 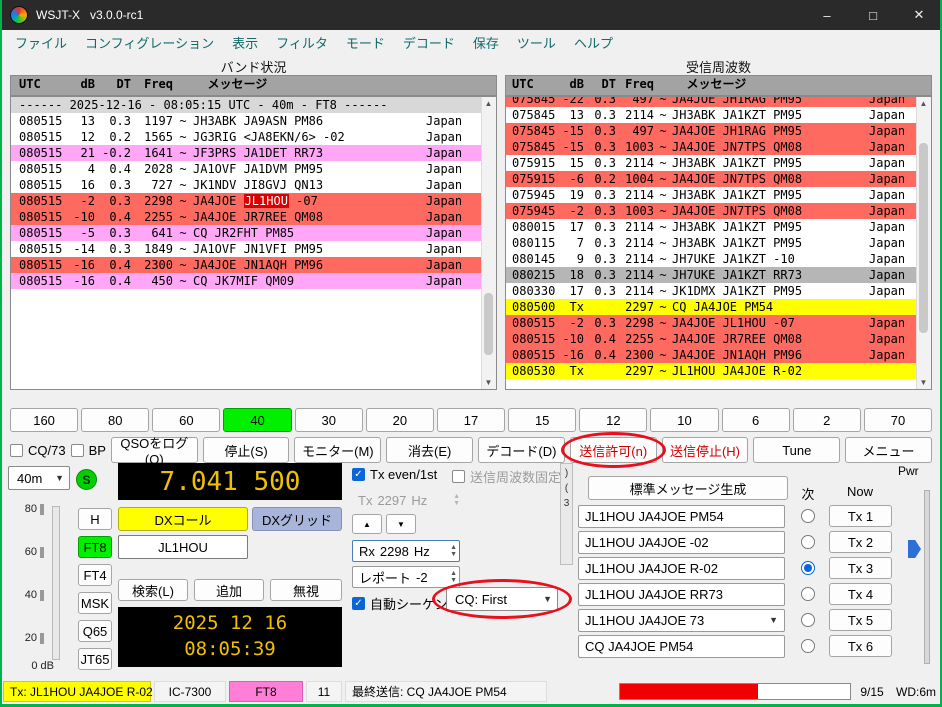 What do you see at coordinates (149, 42) in the screenshot?
I see `menu-item: コンフィグレーション` at bounding box center [149, 42].